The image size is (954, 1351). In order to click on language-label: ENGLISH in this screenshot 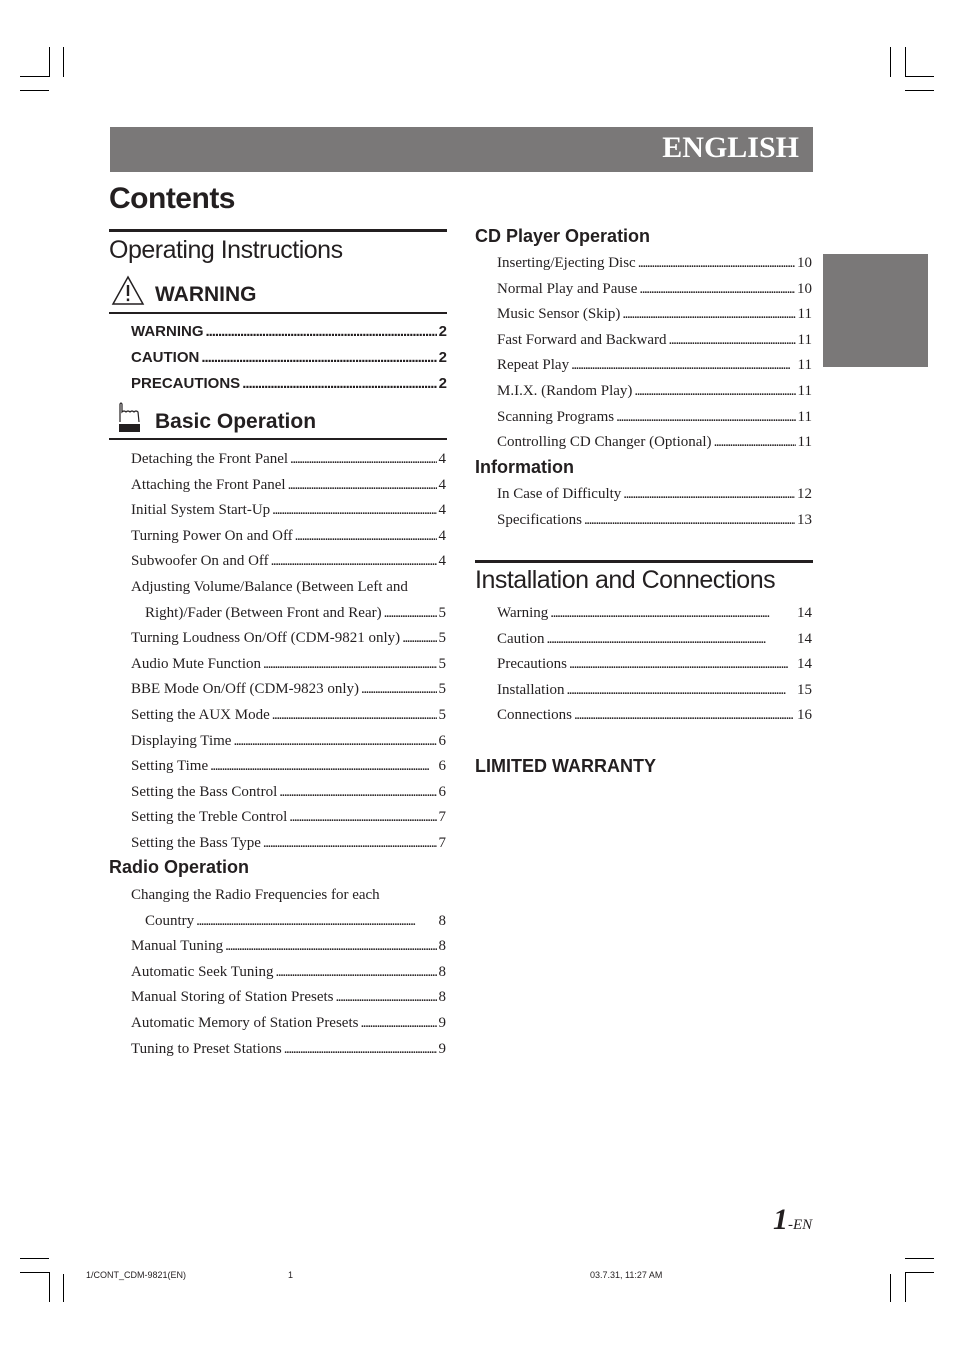, I will do `click(730, 147)`.